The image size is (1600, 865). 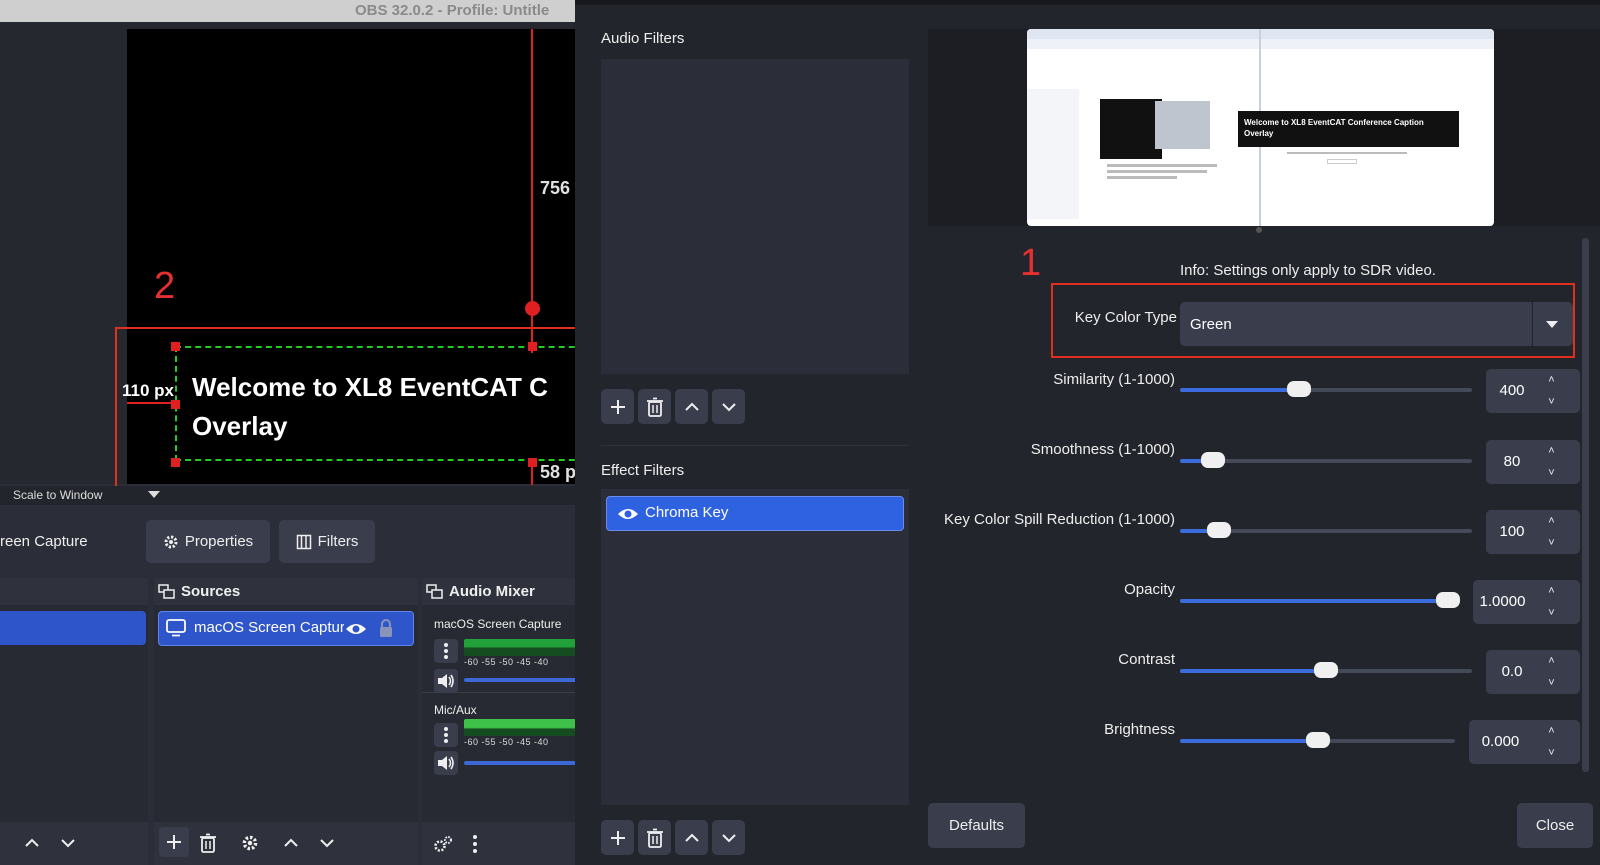 What do you see at coordinates (434, 591) in the screenshot?
I see `dock-icon` at bounding box center [434, 591].